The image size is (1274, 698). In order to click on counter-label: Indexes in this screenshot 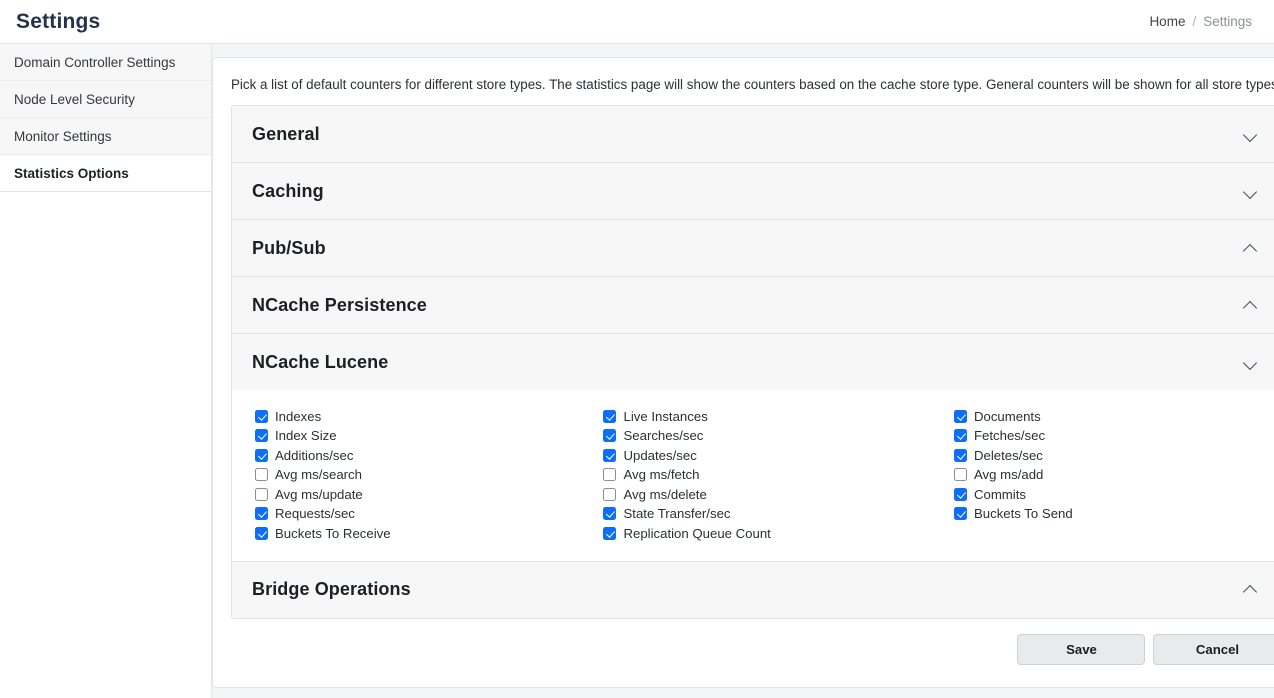, I will do `click(298, 416)`.